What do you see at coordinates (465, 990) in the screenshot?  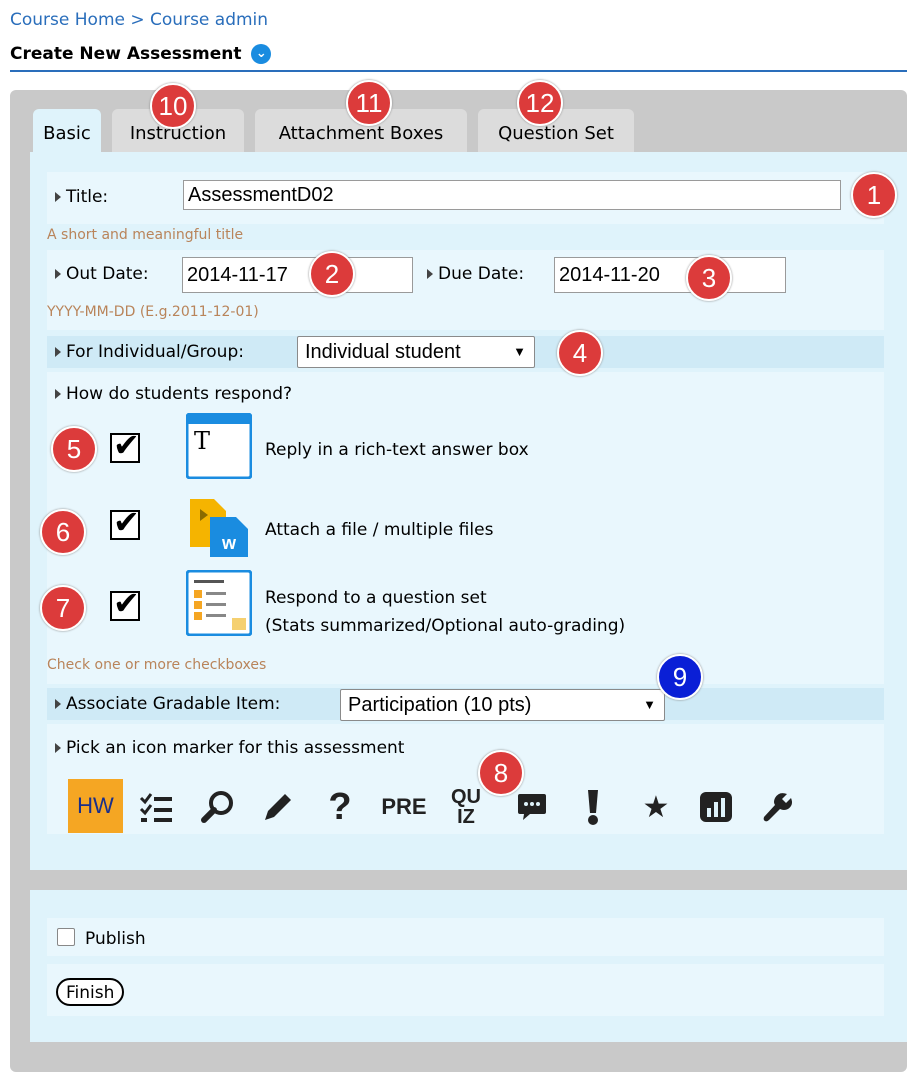 I see `finish-row` at bounding box center [465, 990].